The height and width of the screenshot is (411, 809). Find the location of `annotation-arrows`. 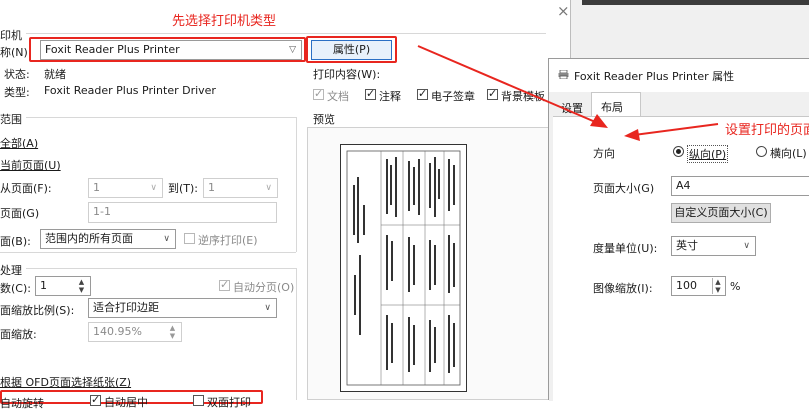

annotation-arrows is located at coordinates (568, 93).